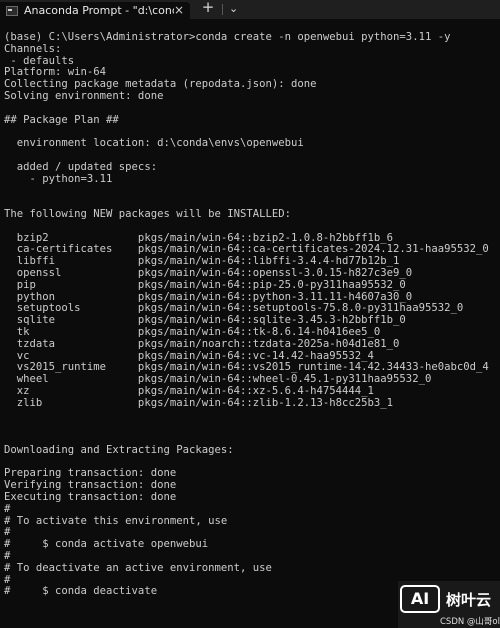  Describe the element at coordinates (81, 166) in the screenshot. I see `terminal-line: added / updated specs:` at that location.